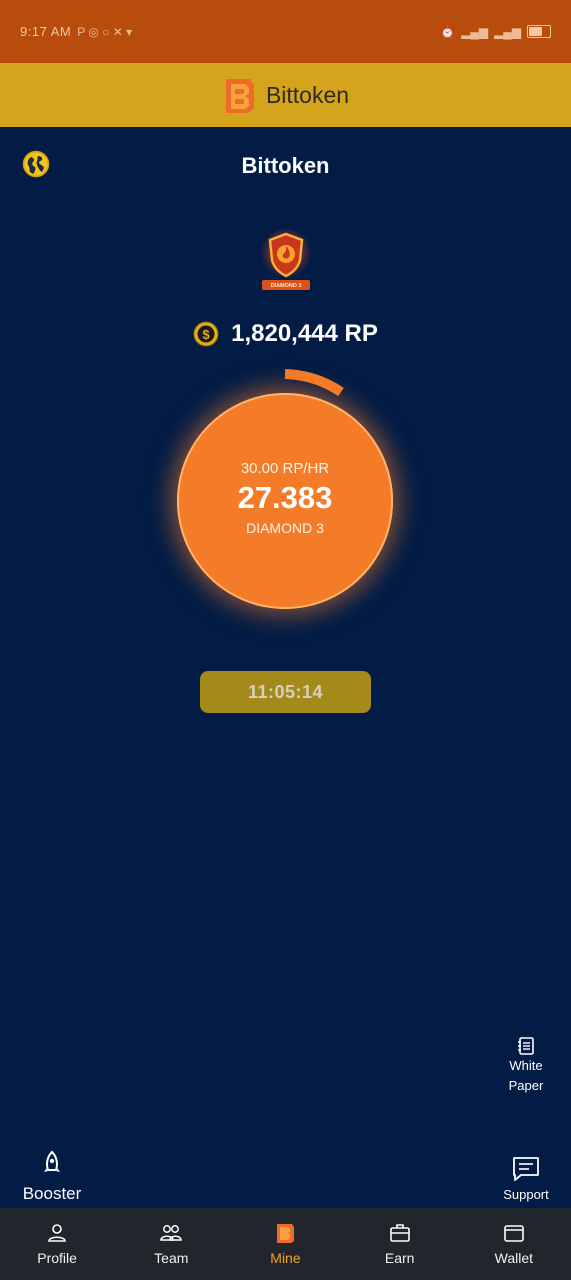  What do you see at coordinates (285, 528) in the screenshot?
I see `mining-level: DIAMOND 3` at bounding box center [285, 528].